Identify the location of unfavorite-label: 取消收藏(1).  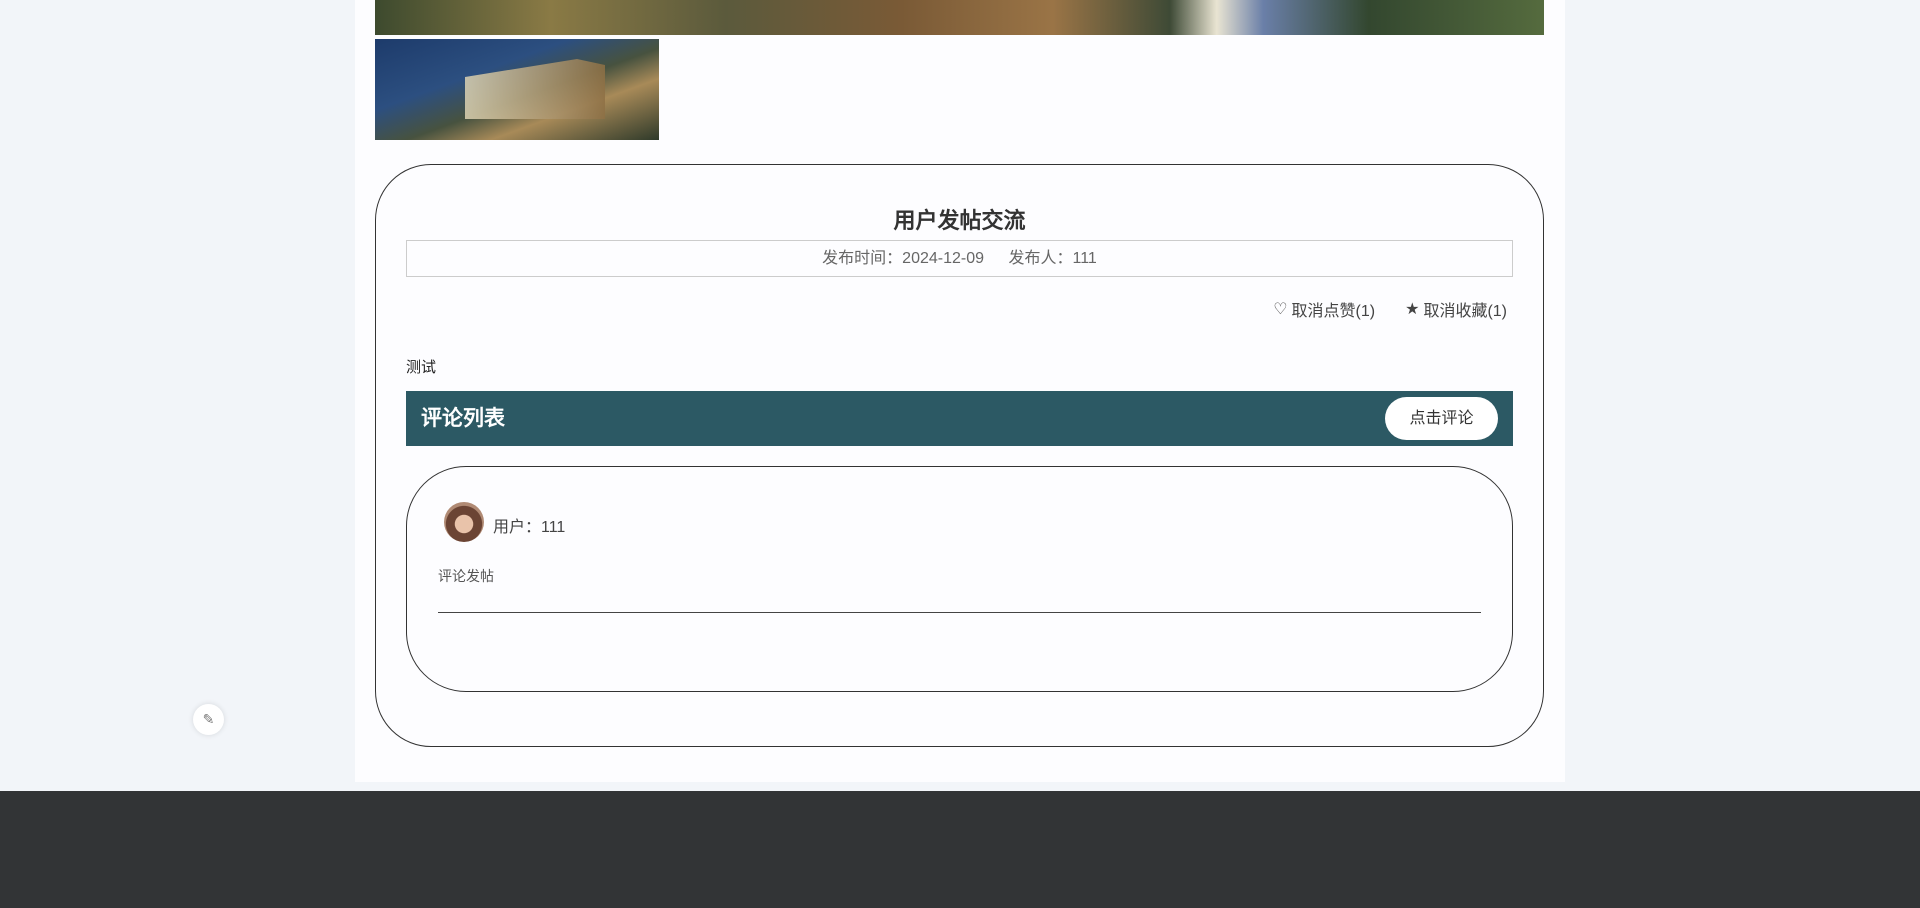
(1465, 311).